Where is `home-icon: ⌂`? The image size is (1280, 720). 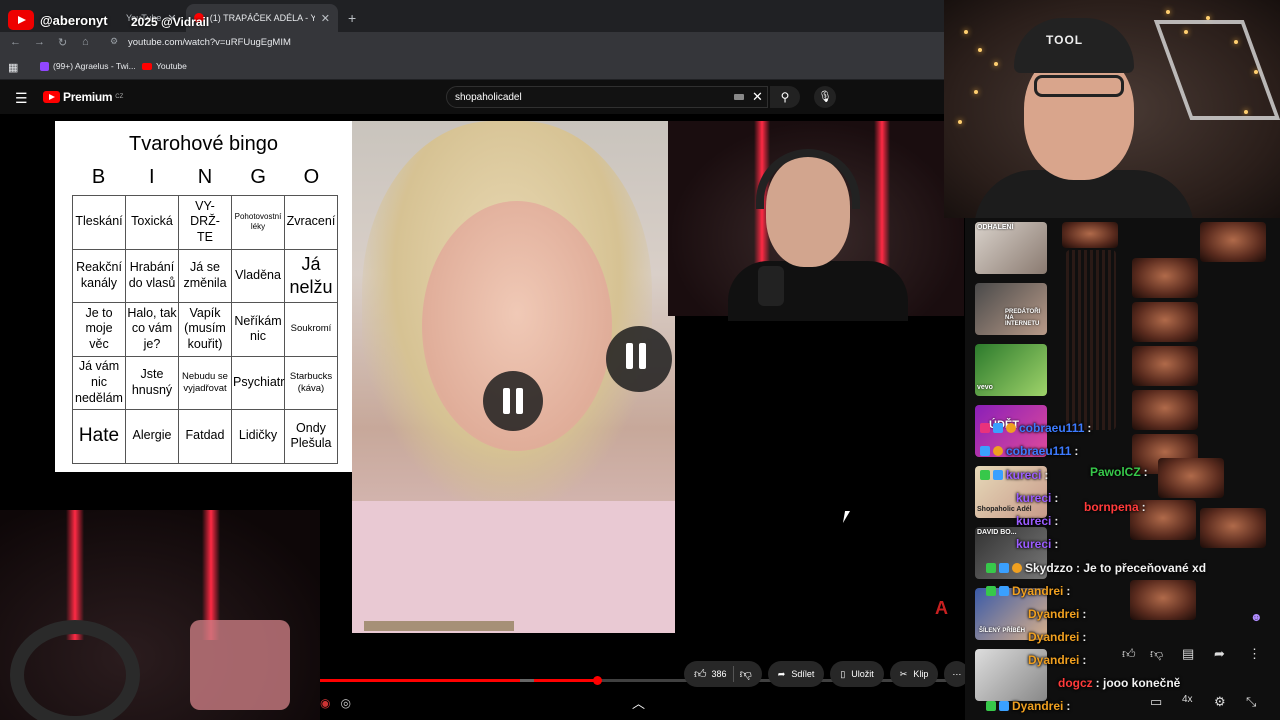
home-icon: ⌂ is located at coordinates (85, 42).